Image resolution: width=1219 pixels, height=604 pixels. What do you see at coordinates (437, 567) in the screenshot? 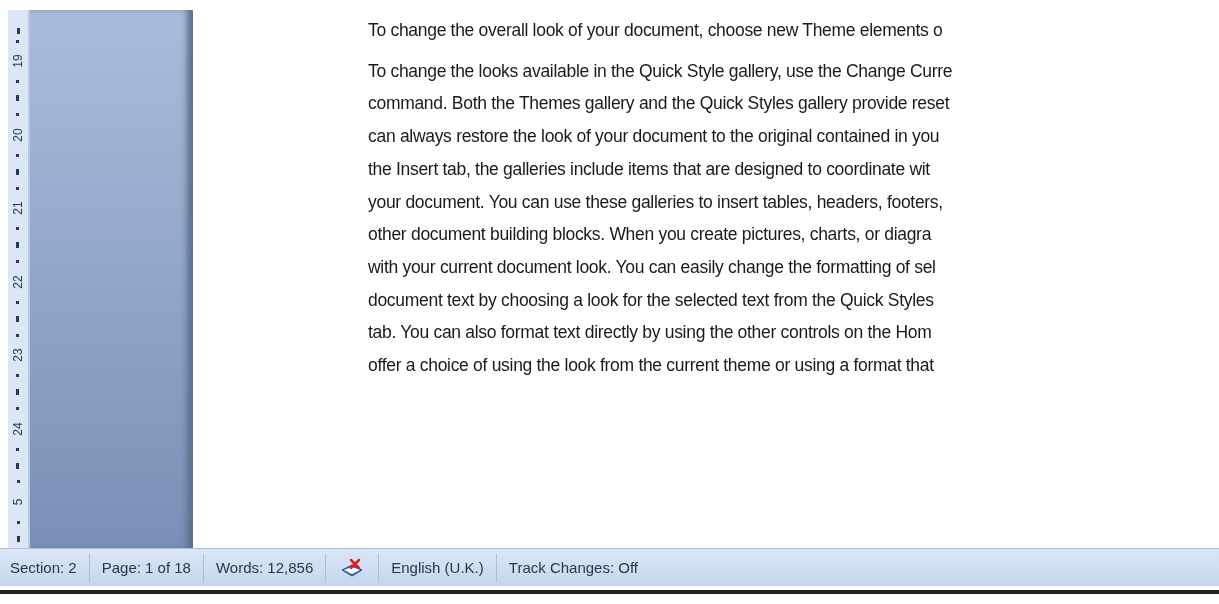
I see `status-bar-item: English (U.K.)` at bounding box center [437, 567].